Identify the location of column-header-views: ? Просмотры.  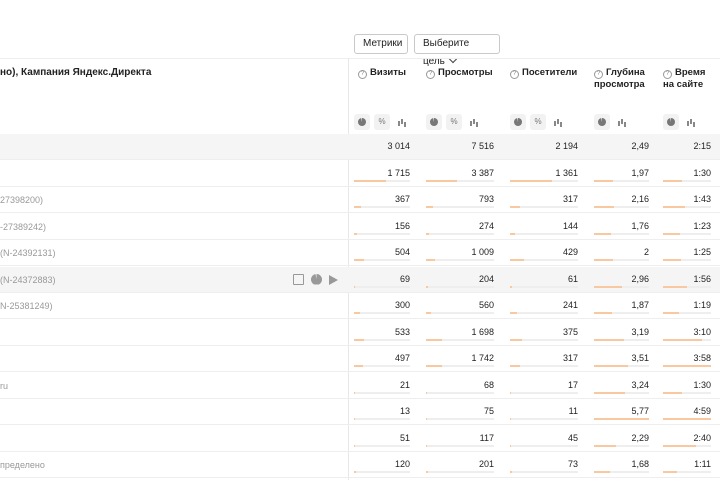
(459, 73).